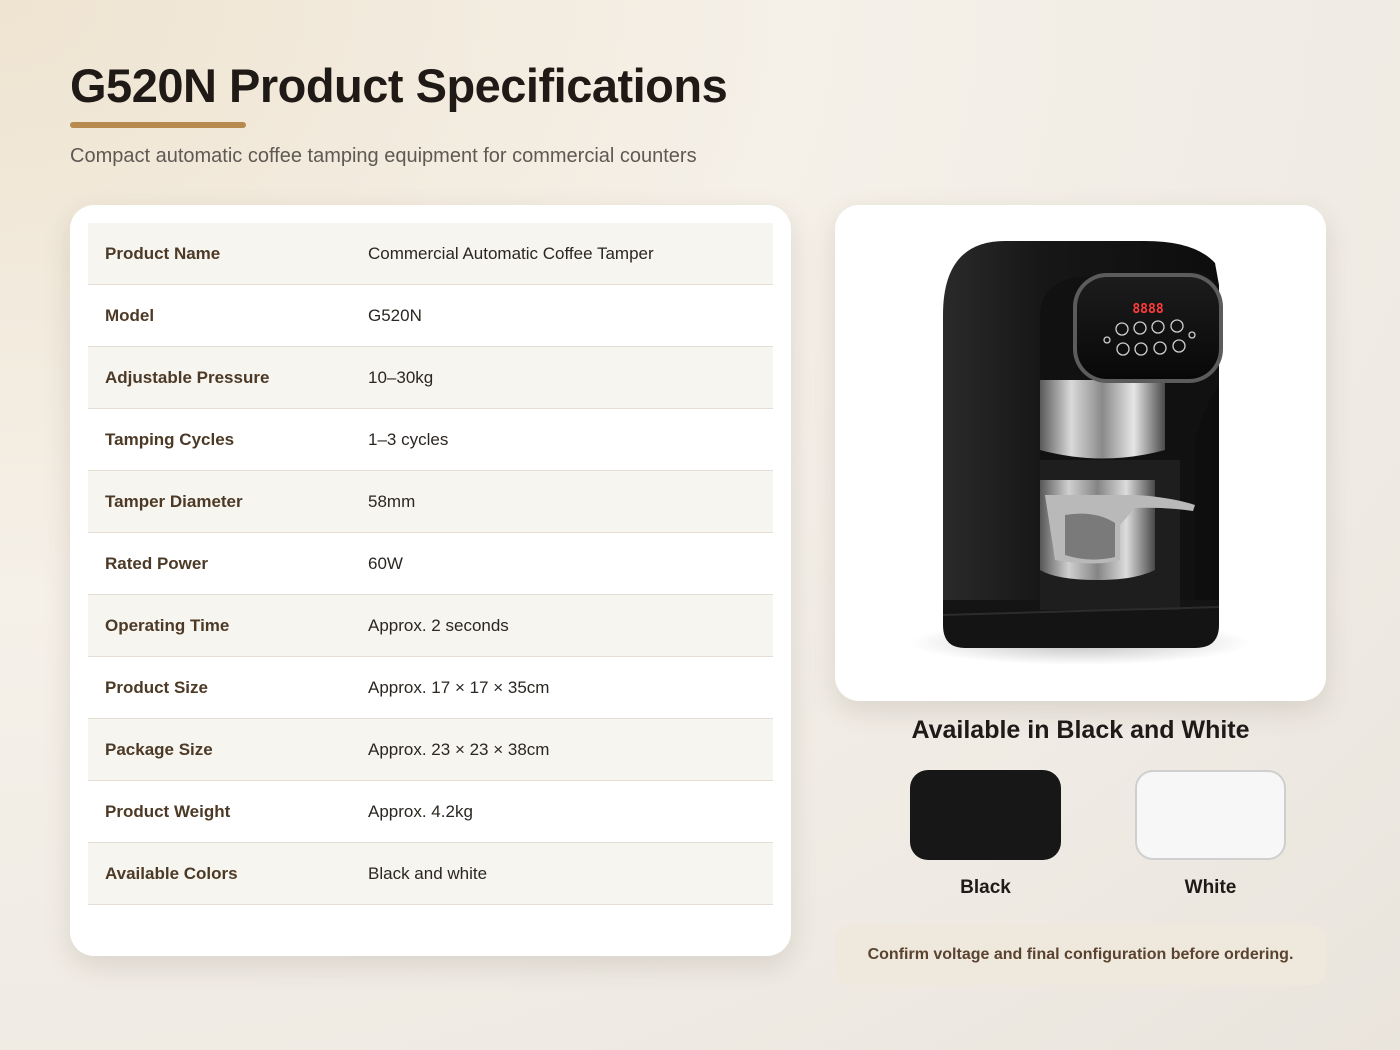  Describe the element at coordinates (430, 564) in the screenshot. I see `spec-row: Rated Power 60W` at that location.